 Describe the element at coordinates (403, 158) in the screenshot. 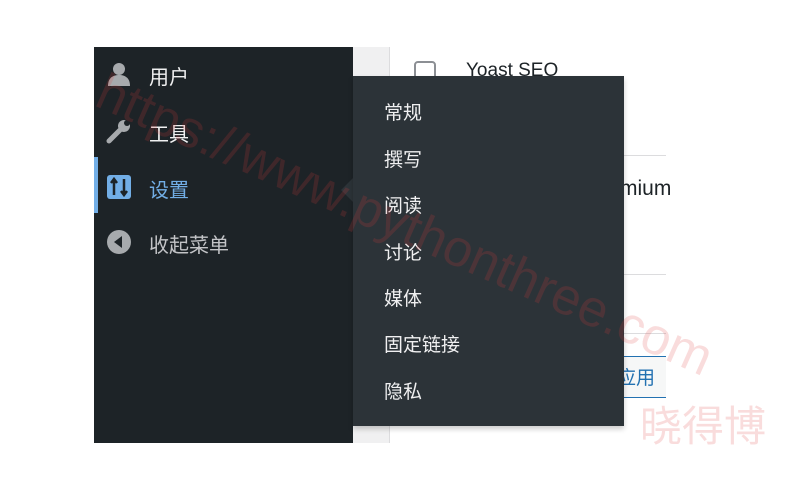

I see `submenu-item-writing: 撰写` at that location.